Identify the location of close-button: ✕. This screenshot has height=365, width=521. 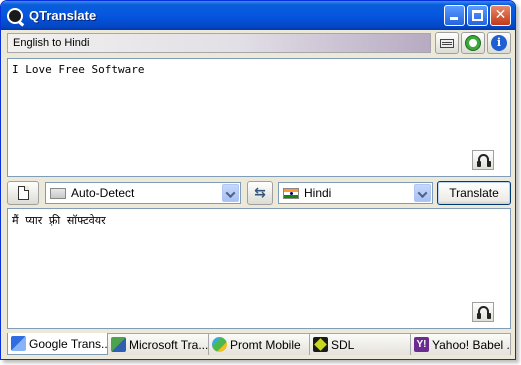
(500, 15).